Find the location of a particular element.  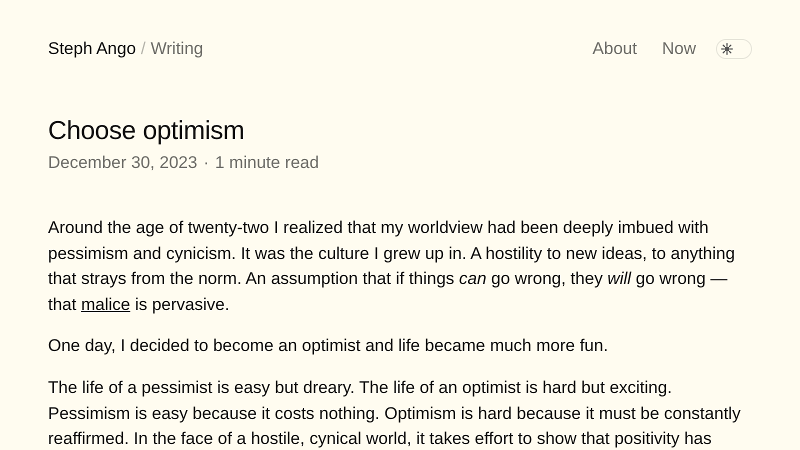

theme-toggle is located at coordinates (734, 48).